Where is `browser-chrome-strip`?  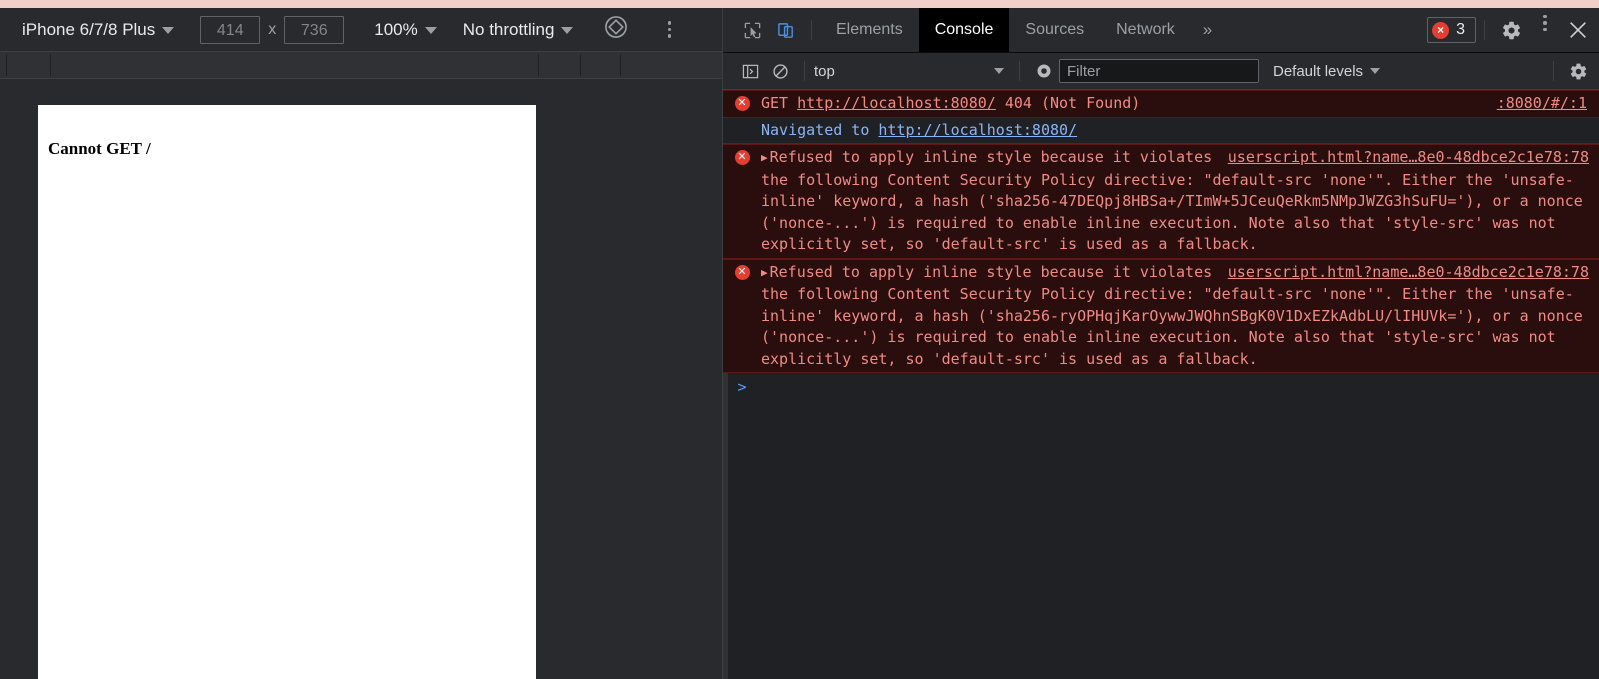 browser-chrome-strip is located at coordinates (799, 4).